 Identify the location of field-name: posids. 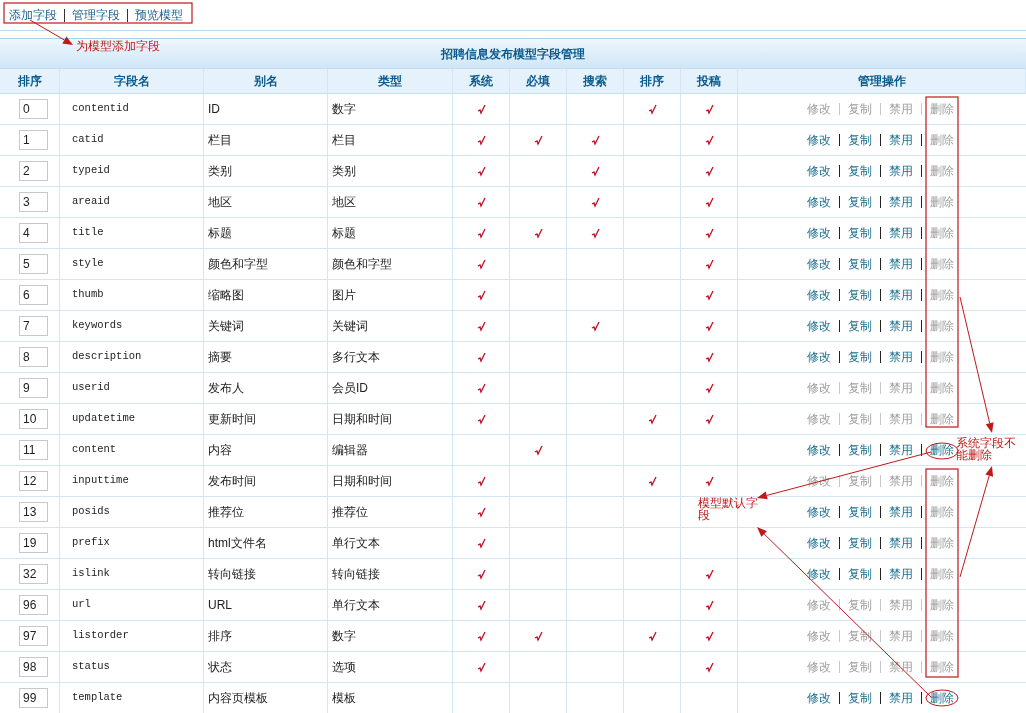
(91, 512).